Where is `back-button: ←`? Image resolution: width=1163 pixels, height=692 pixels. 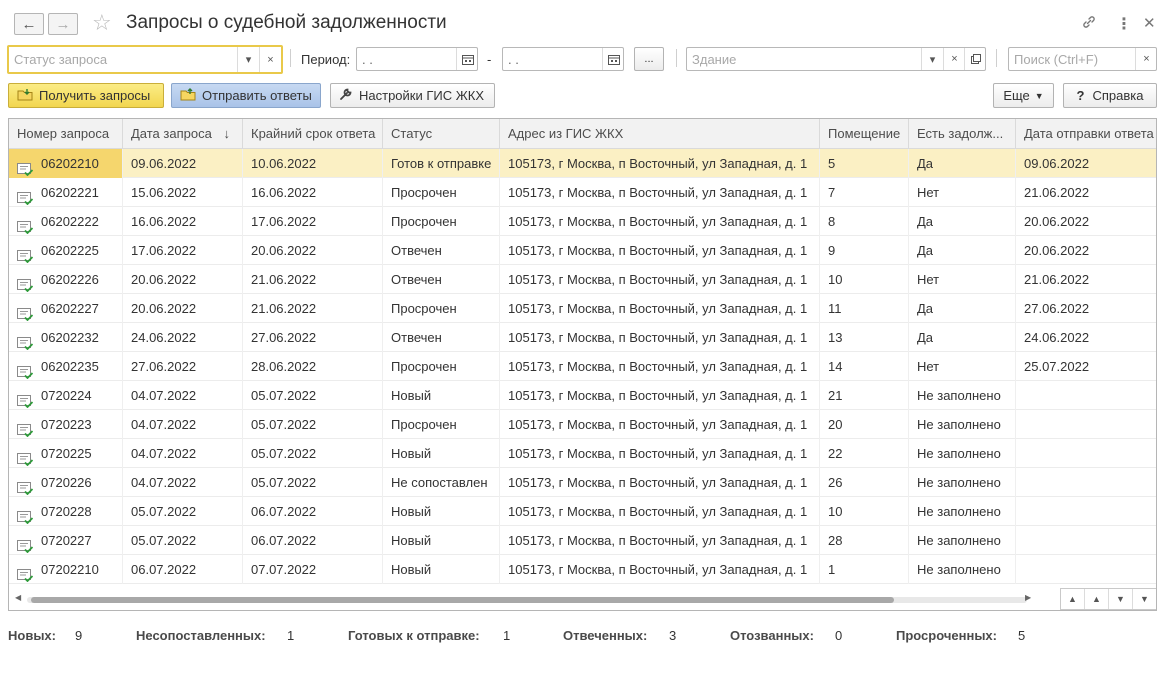 back-button: ← is located at coordinates (29, 24).